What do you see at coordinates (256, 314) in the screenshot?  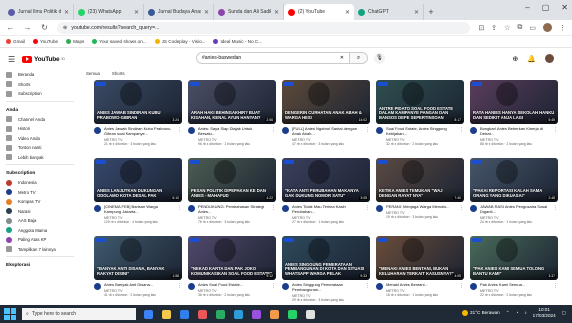 I see `app-icon` at bounding box center [256, 314].